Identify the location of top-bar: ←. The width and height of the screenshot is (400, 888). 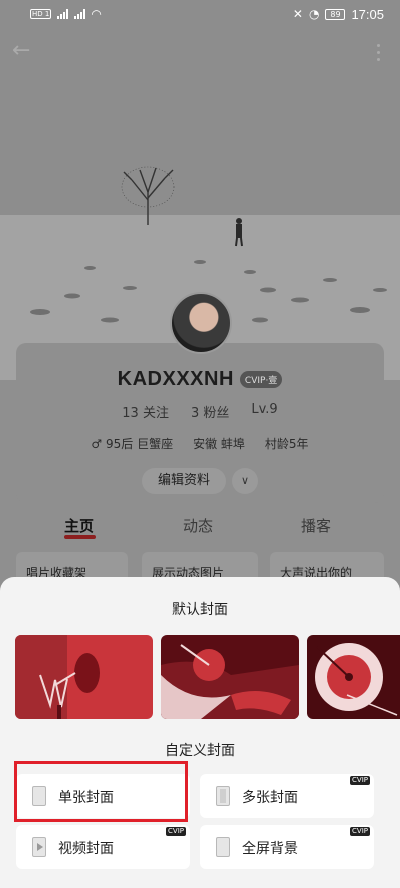
(200, 51).